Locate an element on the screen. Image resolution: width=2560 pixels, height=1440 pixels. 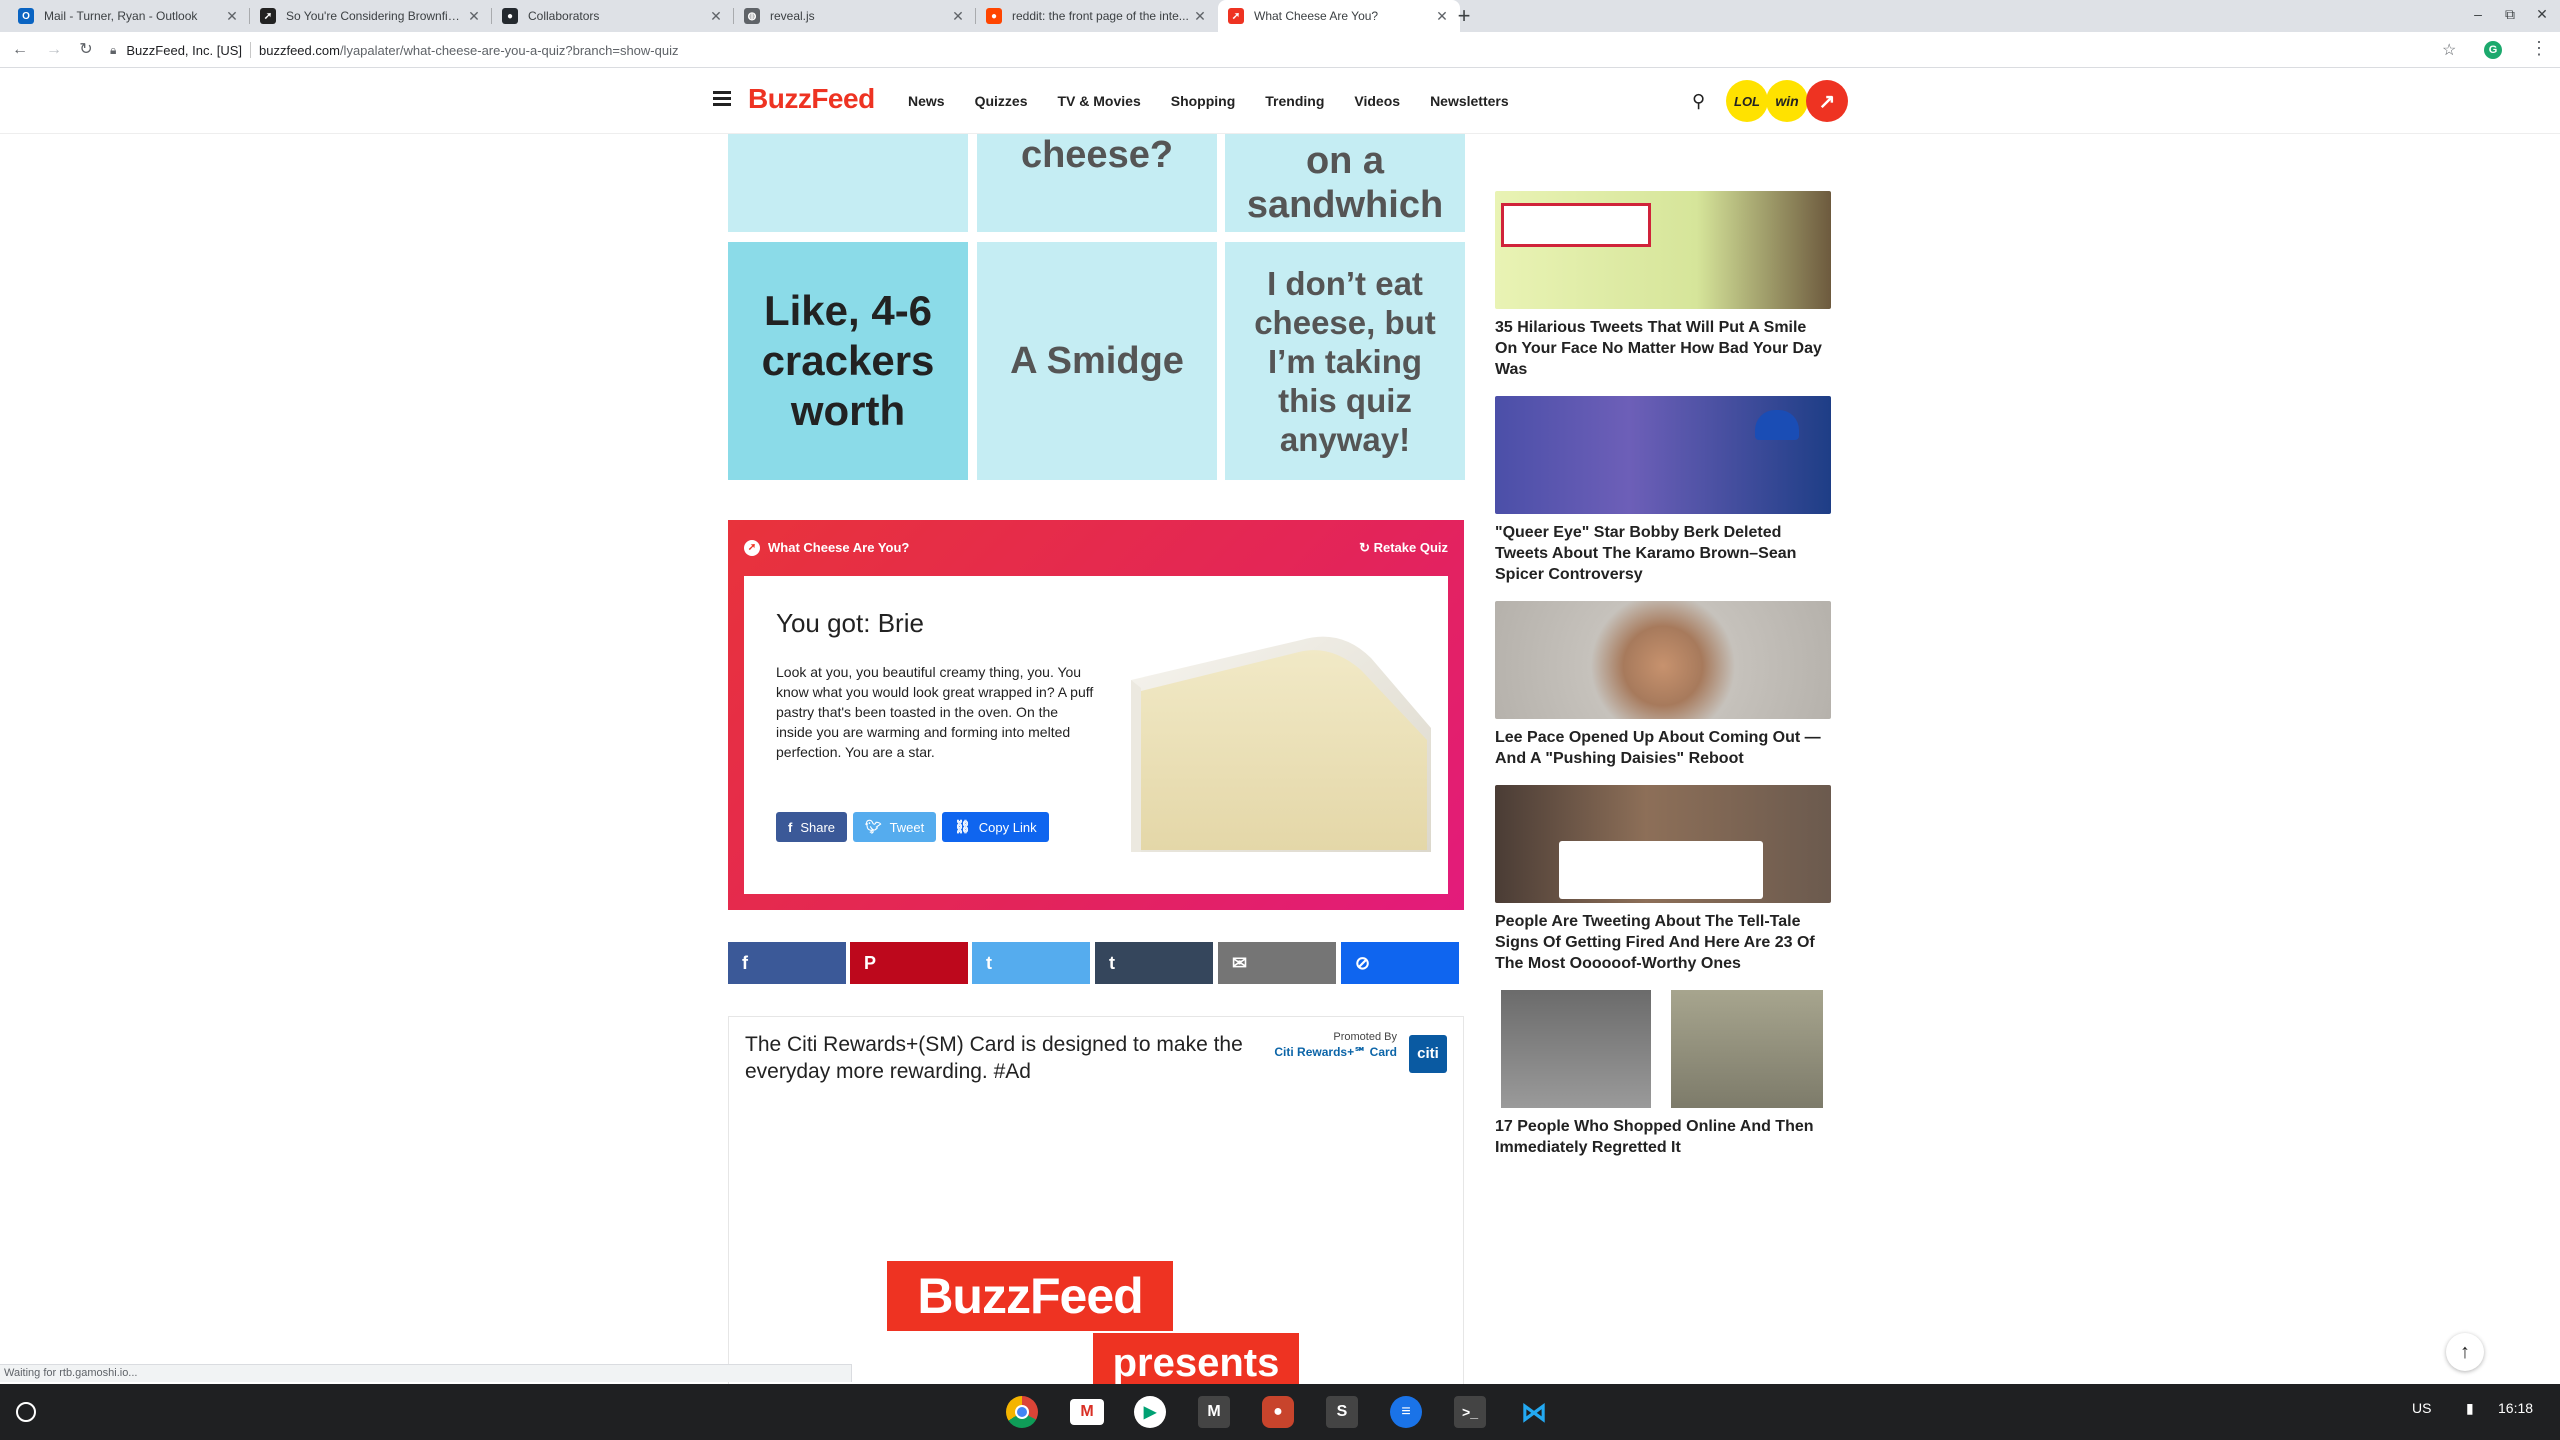
browser-tab: ➚ So You're Considering Brownfield... ✕ is located at coordinates (371, 16).